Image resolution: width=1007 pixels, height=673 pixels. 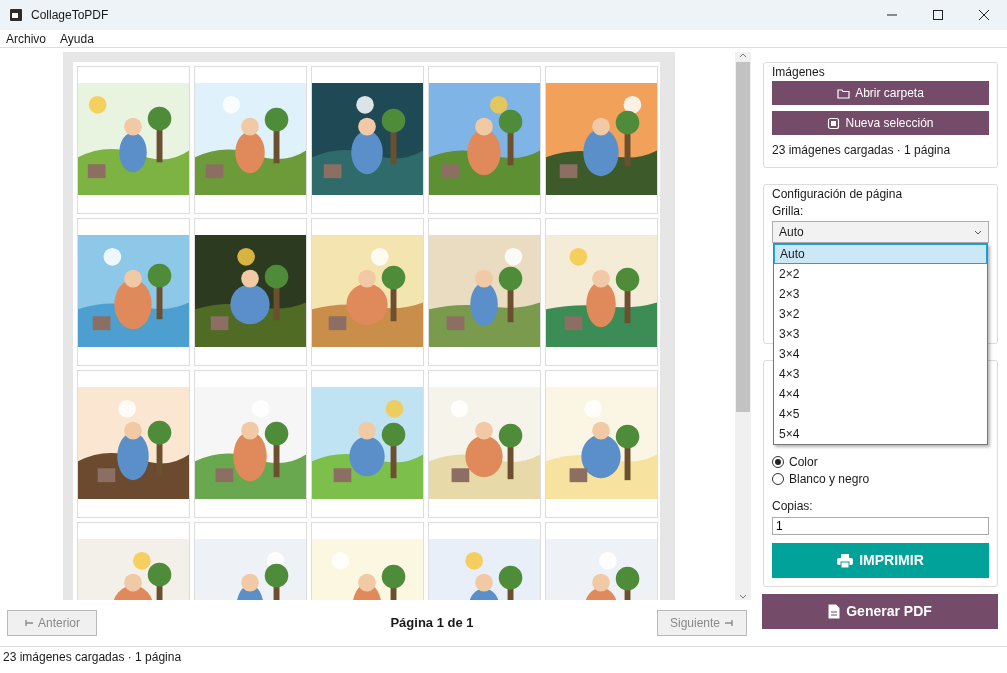 What do you see at coordinates (729, 623) in the screenshot?
I see `right-arrow-icon` at bounding box center [729, 623].